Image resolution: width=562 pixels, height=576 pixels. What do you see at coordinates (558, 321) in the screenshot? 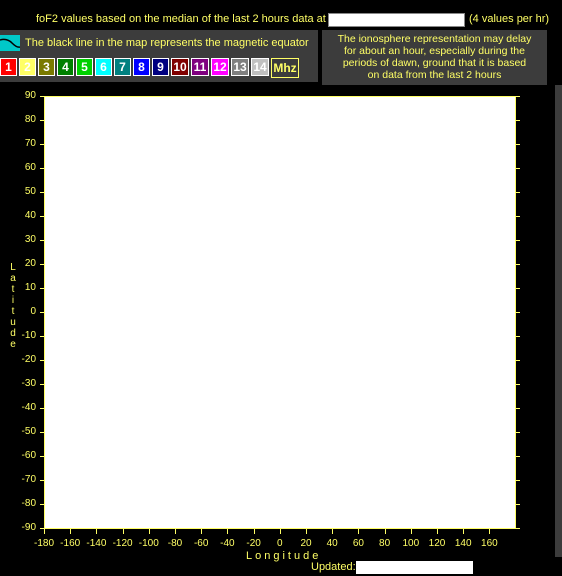
I see `scrollbar` at bounding box center [558, 321].